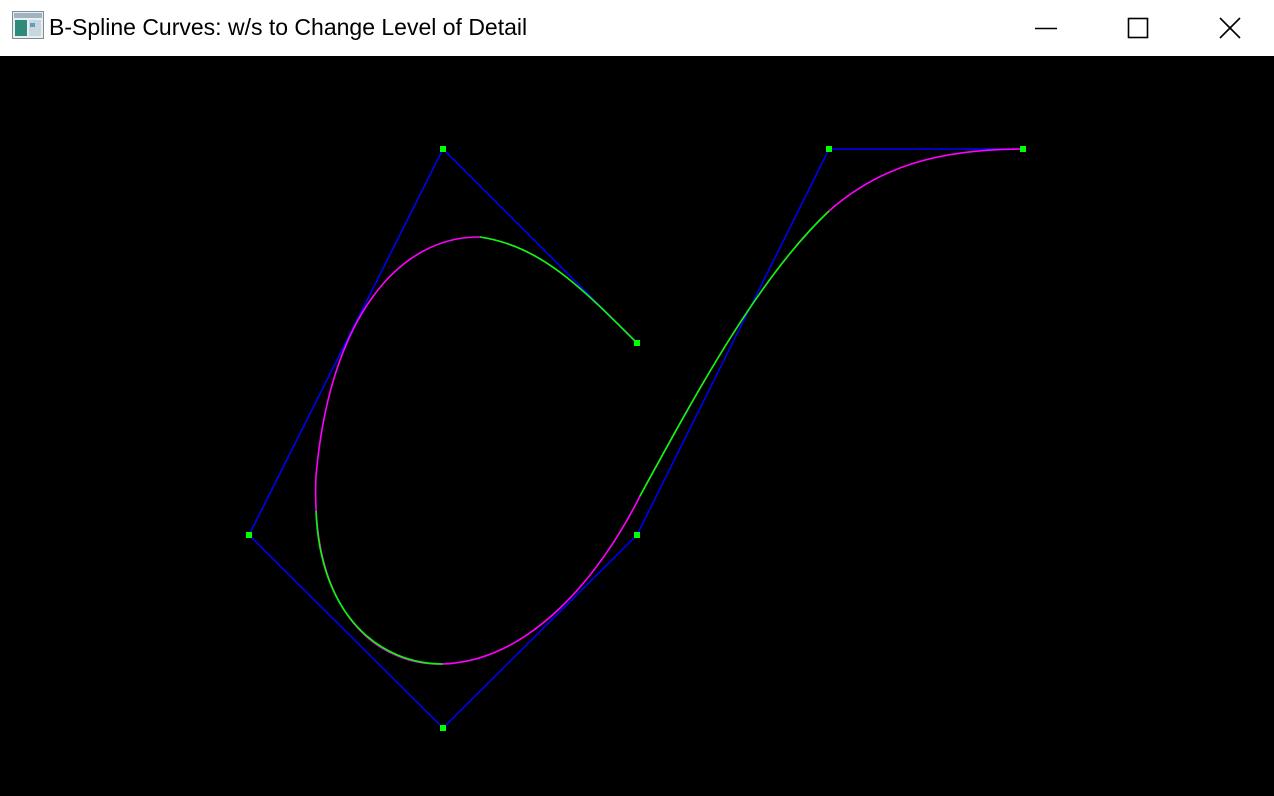  I want to click on app-window-icon, so click(28, 25).